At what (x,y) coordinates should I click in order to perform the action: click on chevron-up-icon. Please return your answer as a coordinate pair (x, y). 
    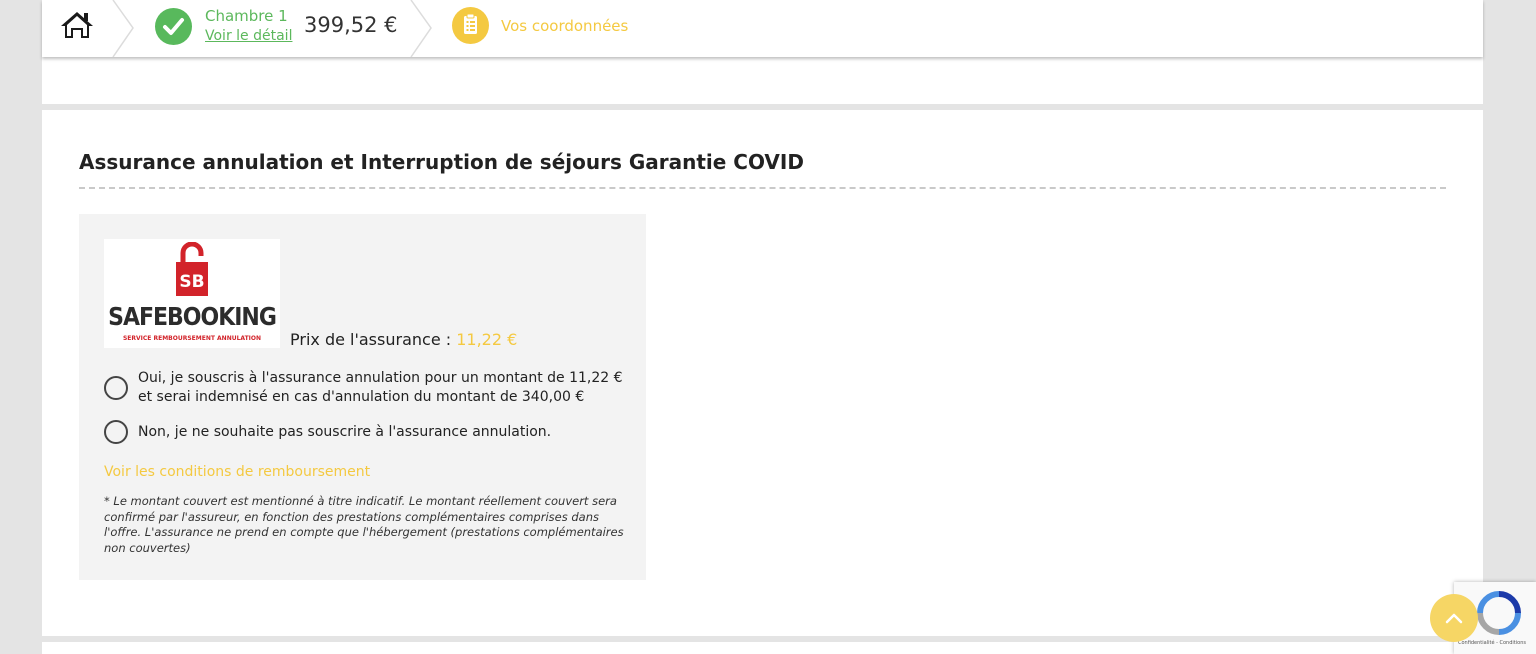
    Looking at the image, I should click on (1454, 618).